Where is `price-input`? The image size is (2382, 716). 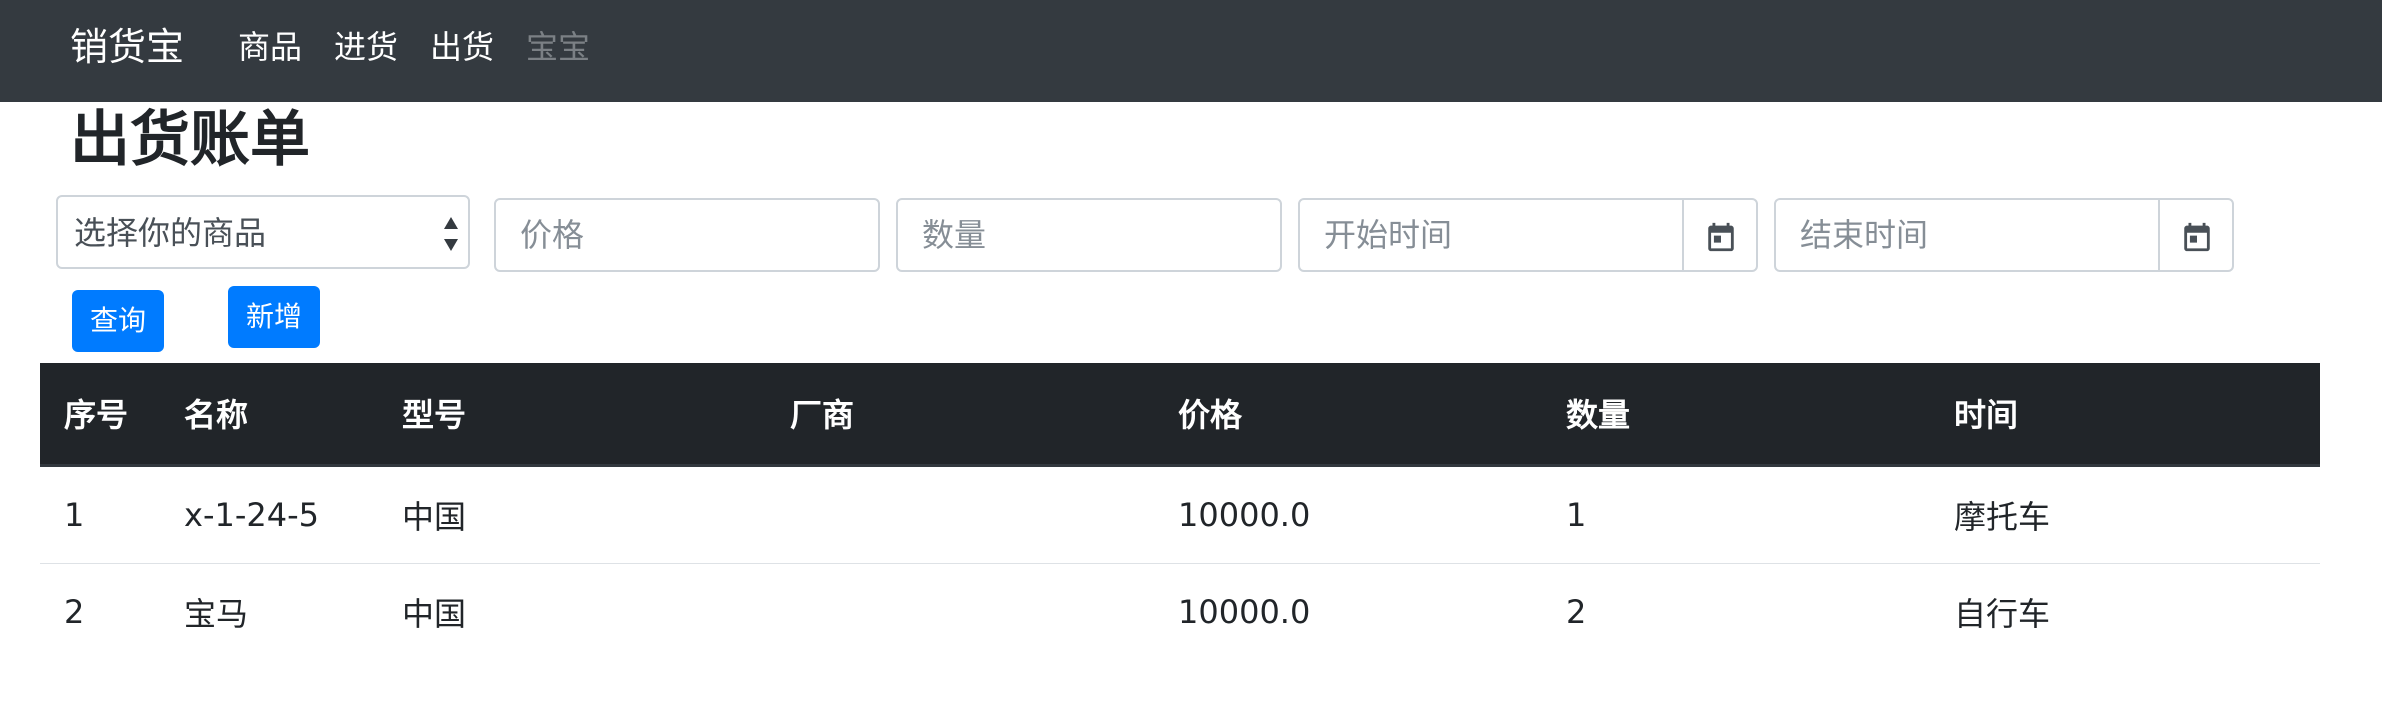 price-input is located at coordinates (687, 235).